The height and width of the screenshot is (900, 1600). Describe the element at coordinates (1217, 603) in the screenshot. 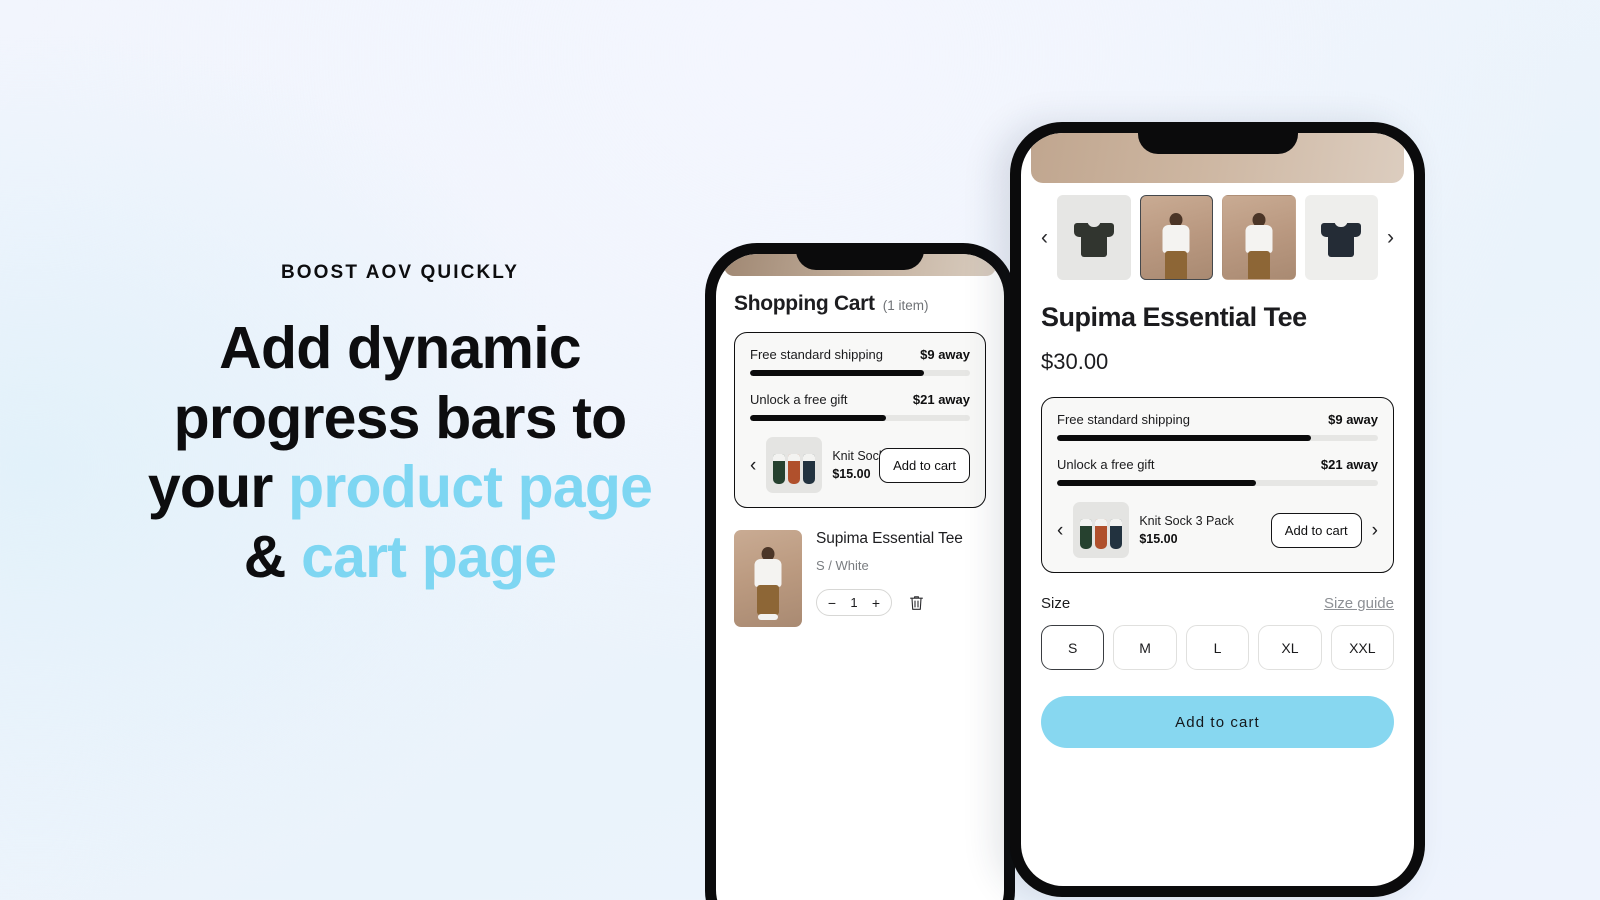

I see `size-header: Size Size guide` at that location.